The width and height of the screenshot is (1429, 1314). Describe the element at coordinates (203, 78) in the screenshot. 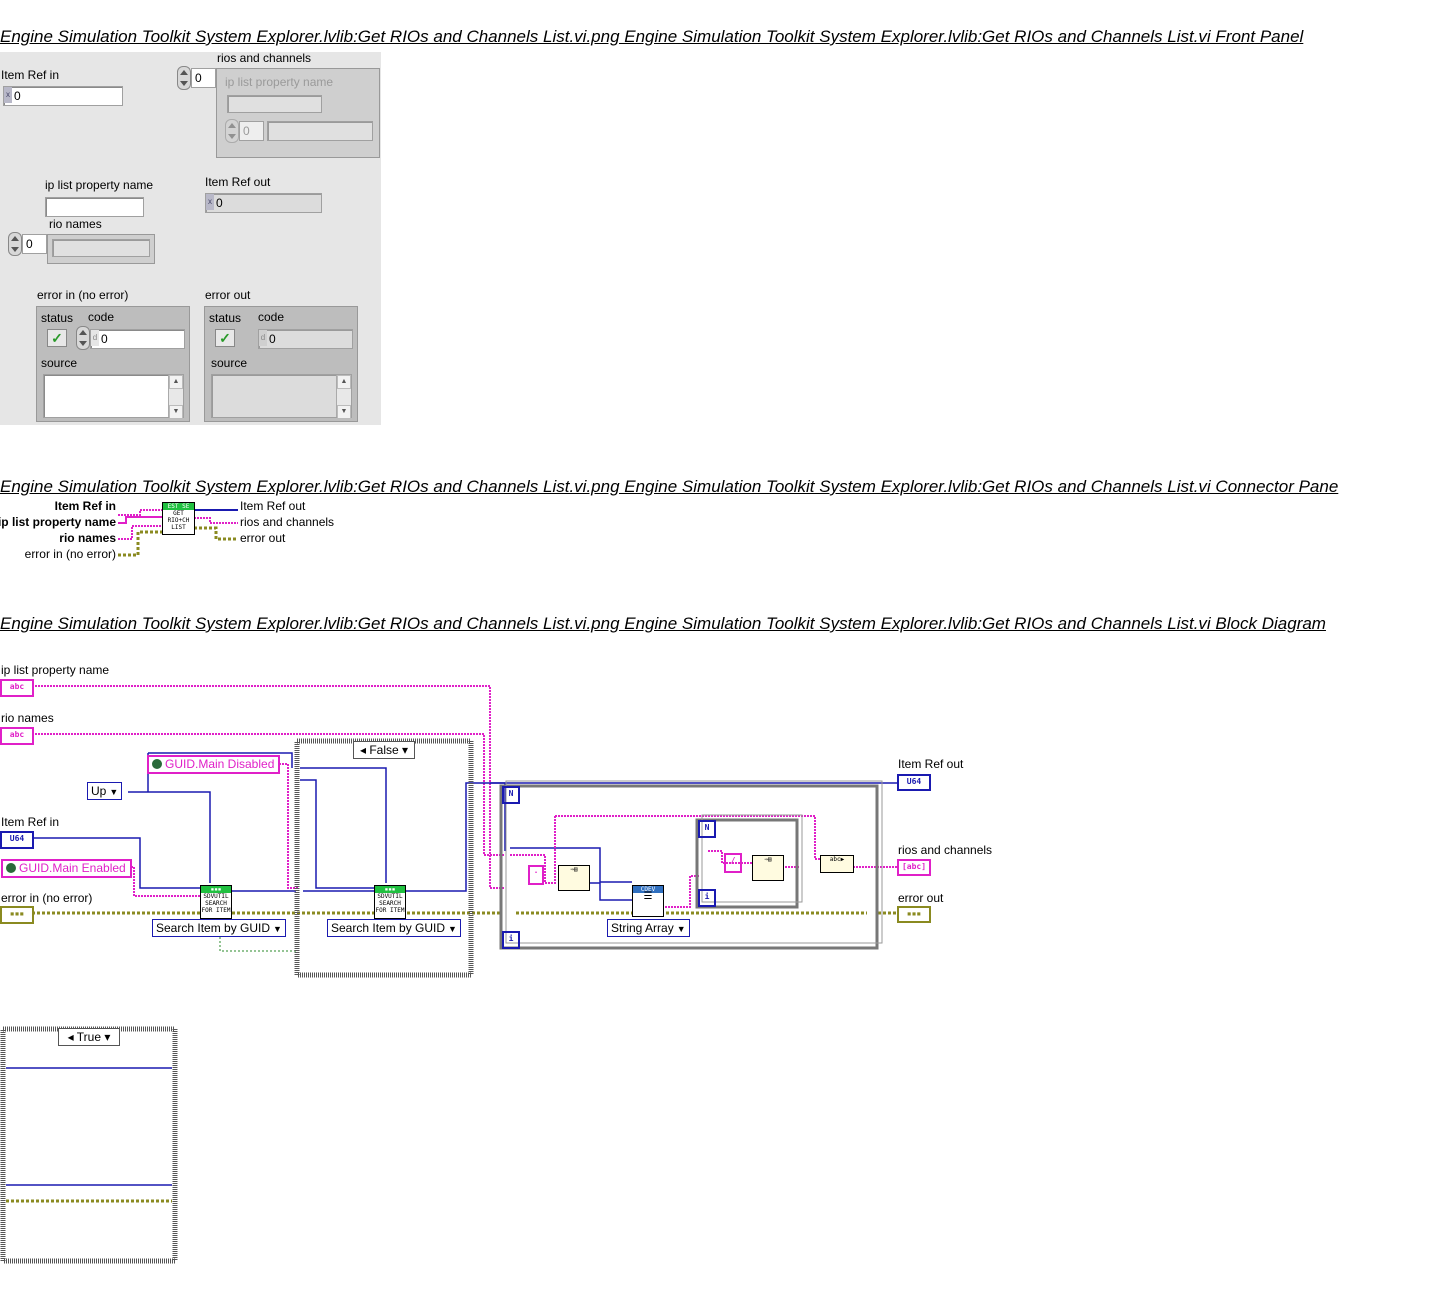

I see `rios-array-index: 0` at that location.